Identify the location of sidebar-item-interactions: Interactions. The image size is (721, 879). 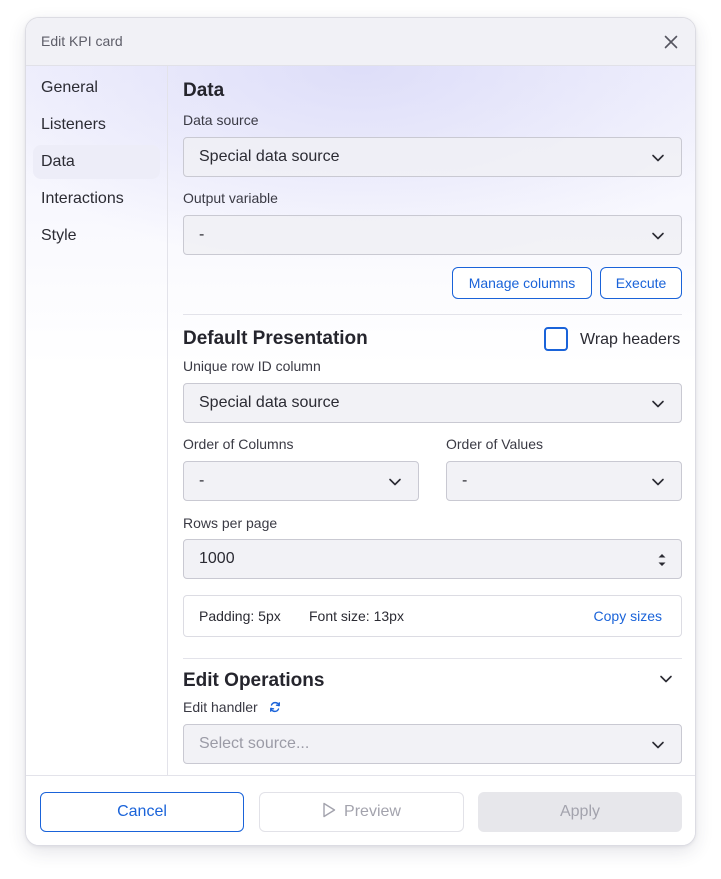
(96, 199).